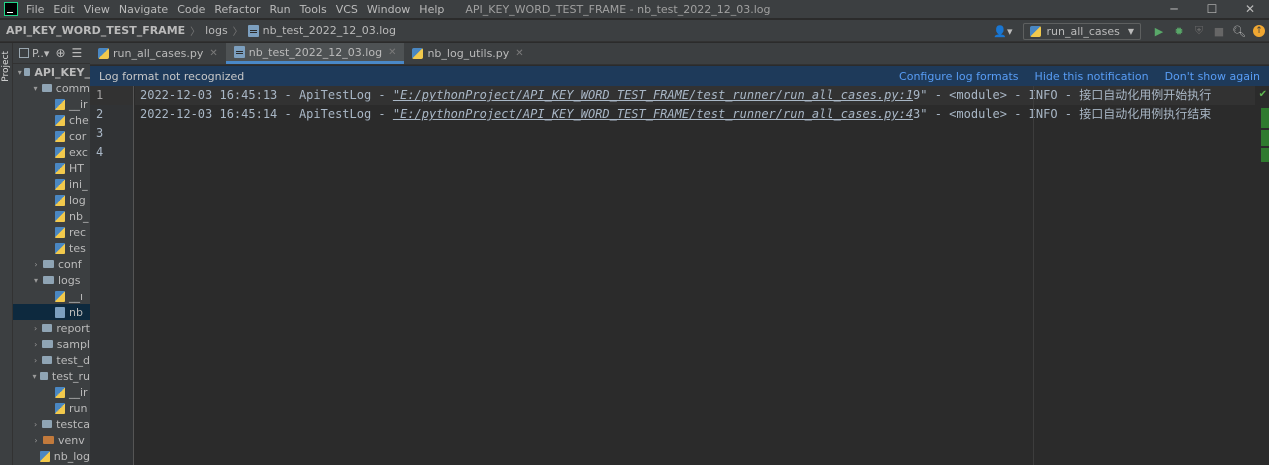  What do you see at coordinates (1264, 275) in the screenshot?
I see `error-stripe: ✔` at bounding box center [1264, 275].